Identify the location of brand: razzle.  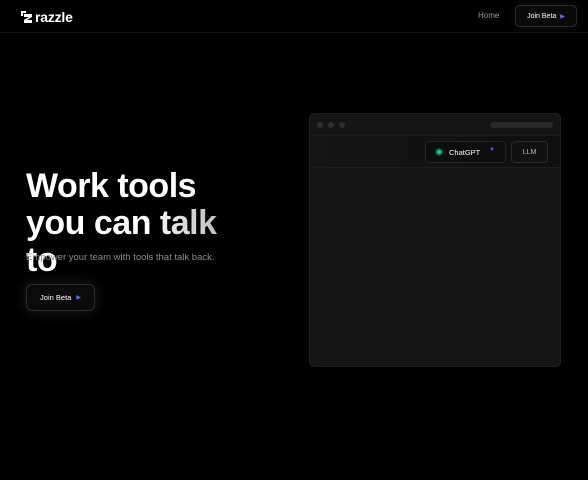
(47, 17).